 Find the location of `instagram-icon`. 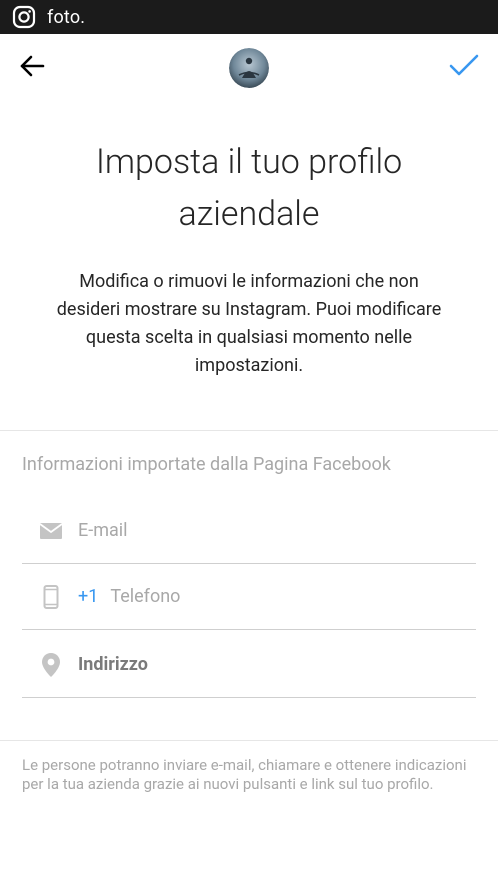

instagram-icon is located at coordinates (24, 17).